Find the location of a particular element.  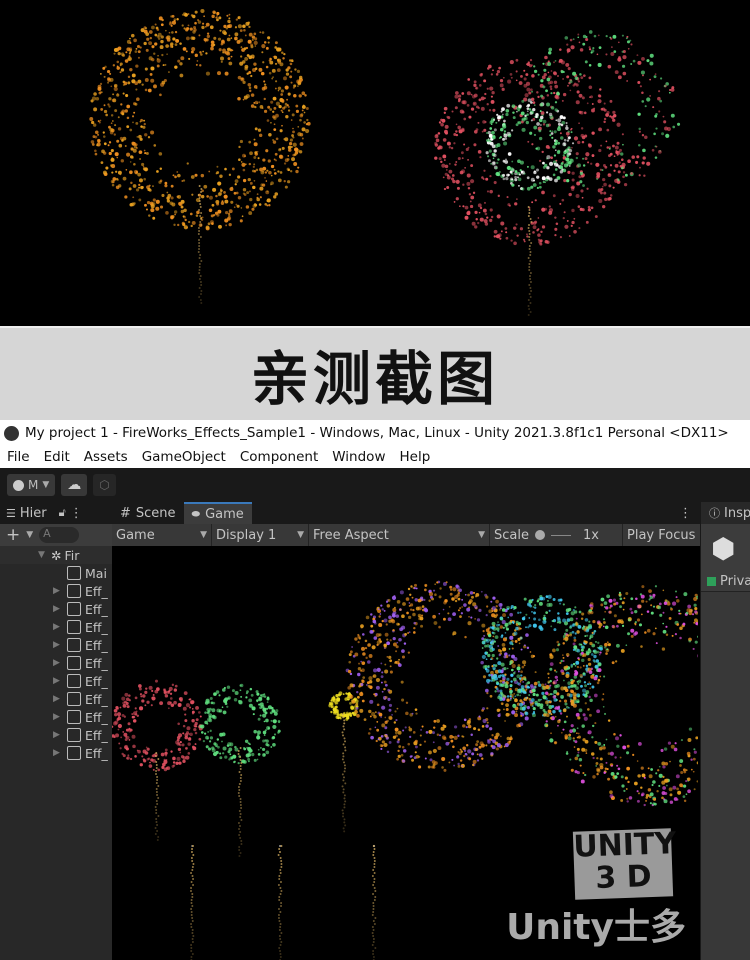

menu-component: Component is located at coordinates (279, 457).